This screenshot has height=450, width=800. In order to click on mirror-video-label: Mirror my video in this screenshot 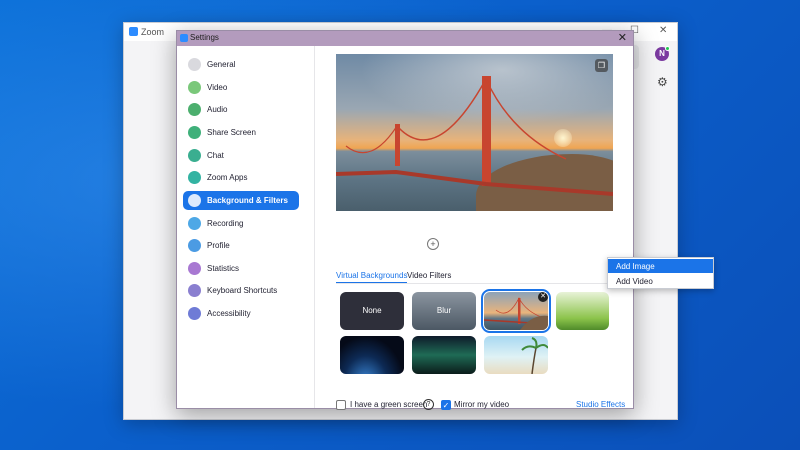, I will do `click(482, 404)`.